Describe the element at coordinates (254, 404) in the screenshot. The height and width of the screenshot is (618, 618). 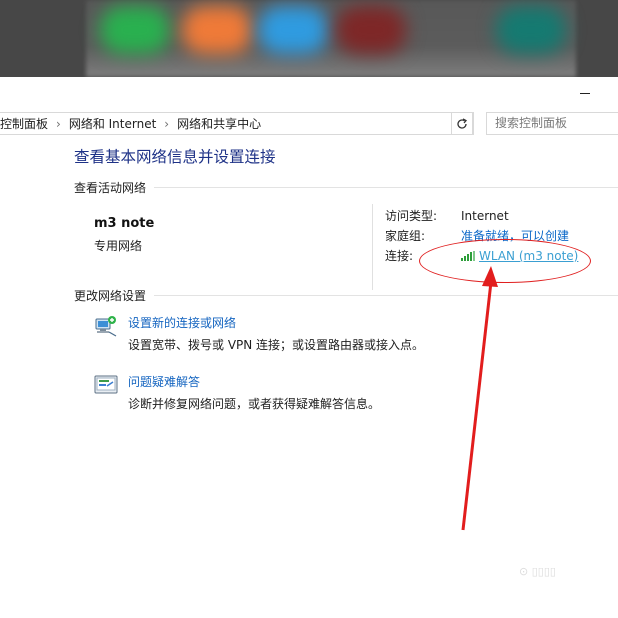
I see `troubleshoot-description: 诊断并修复网络问题，或者获得疑难解答信息。` at that location.